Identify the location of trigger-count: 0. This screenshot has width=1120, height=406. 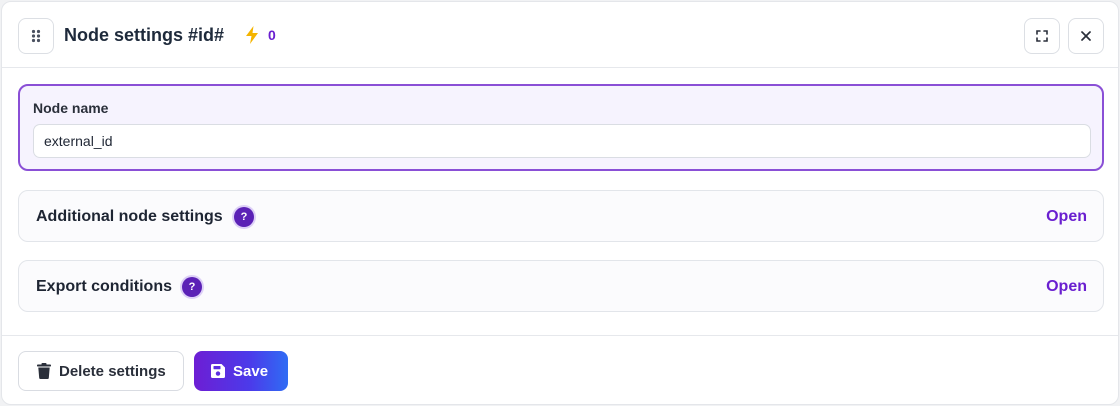
(272, 35).